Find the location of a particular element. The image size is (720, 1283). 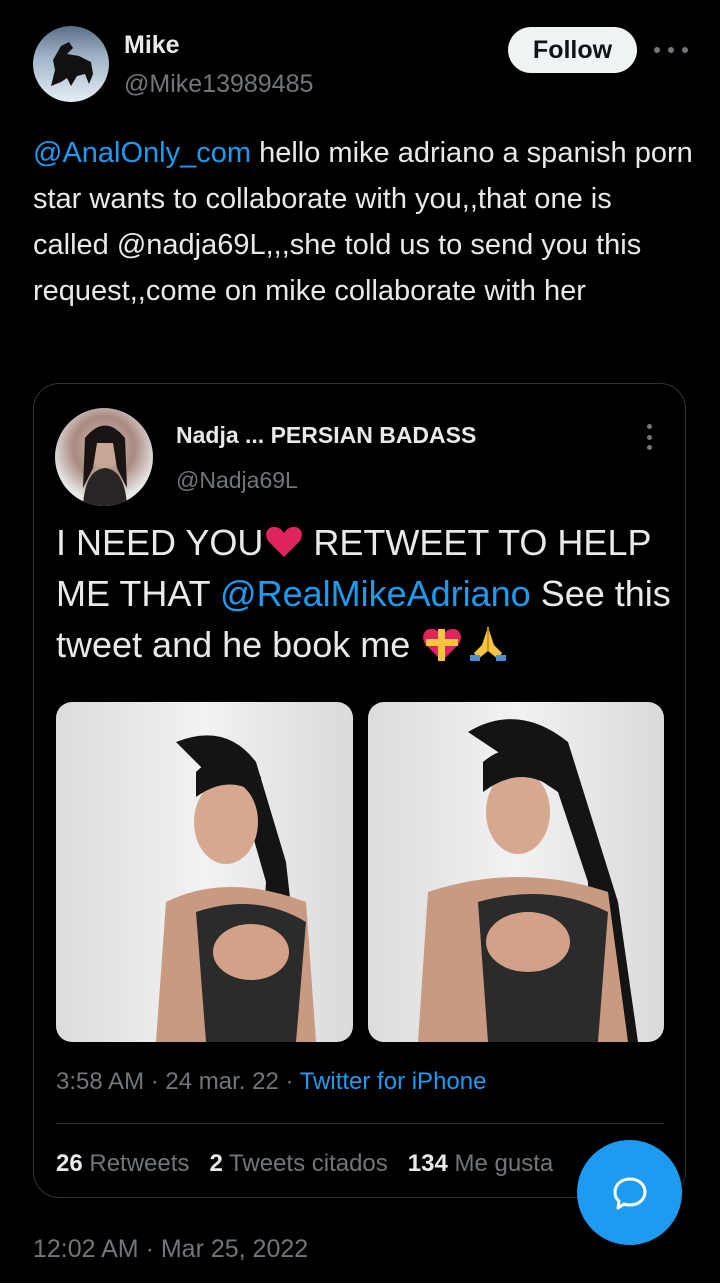

quoted-mention-link: @RealMikeAdriano is located at coordinates (375, 593).